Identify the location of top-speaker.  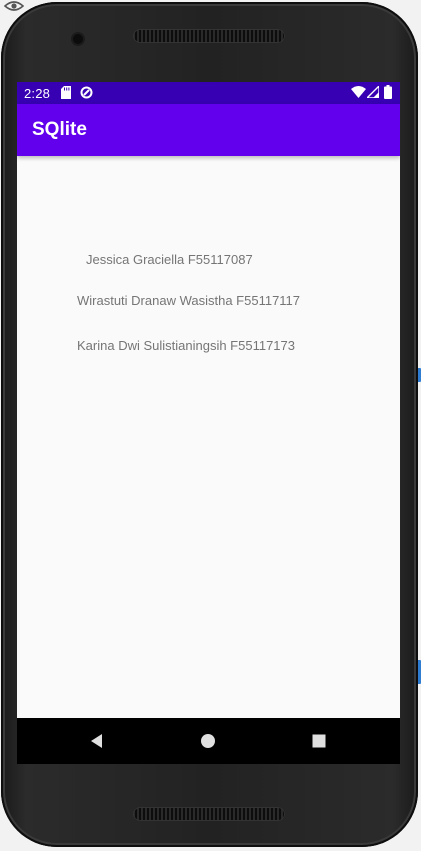
(209, 36).